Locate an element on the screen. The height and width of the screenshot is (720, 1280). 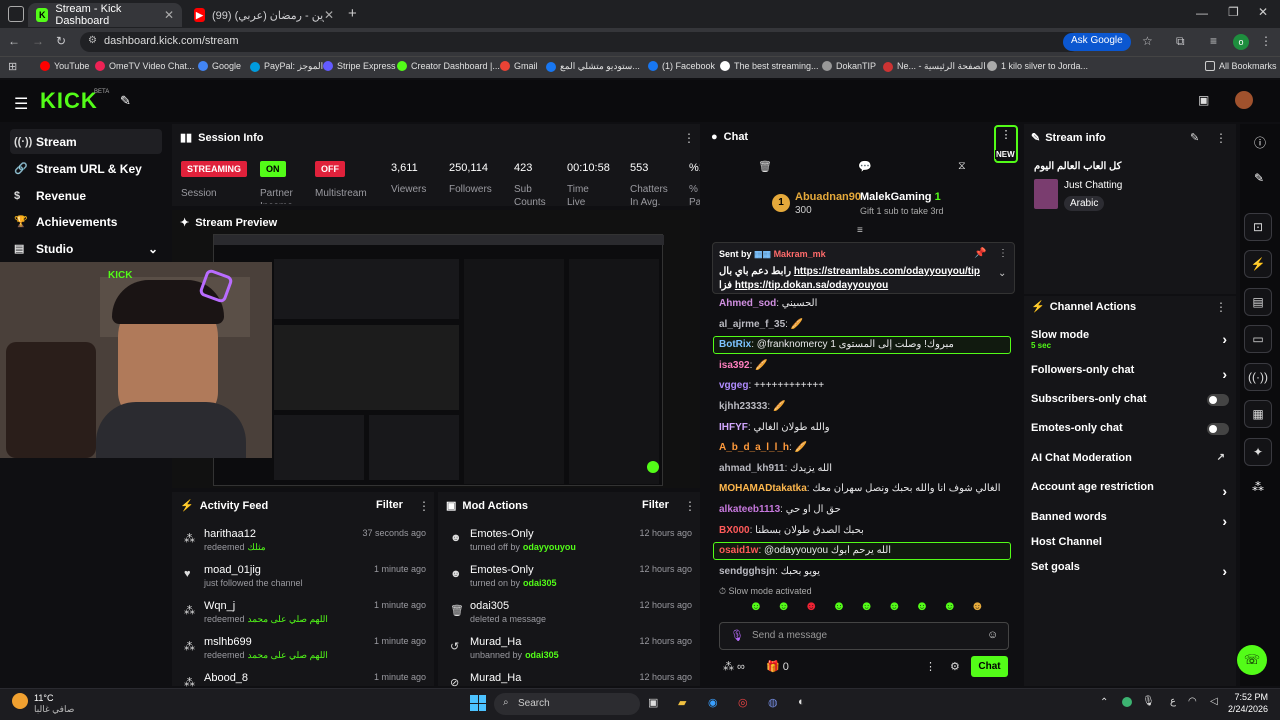
gift-user: MalekGaming 1 is located at coordinates (900, 197).